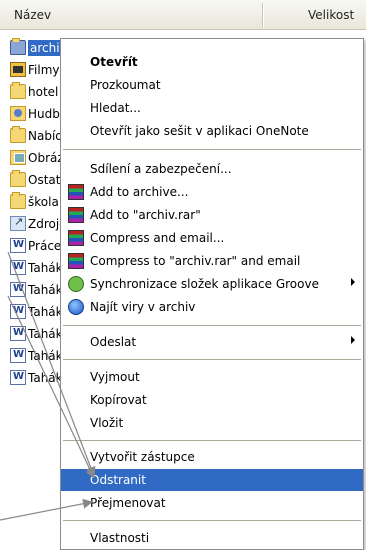 Image resolution: width=366 pixels, height=550 pixels. I want to click on menu-item-open: Otevřít, so click(212, 62).